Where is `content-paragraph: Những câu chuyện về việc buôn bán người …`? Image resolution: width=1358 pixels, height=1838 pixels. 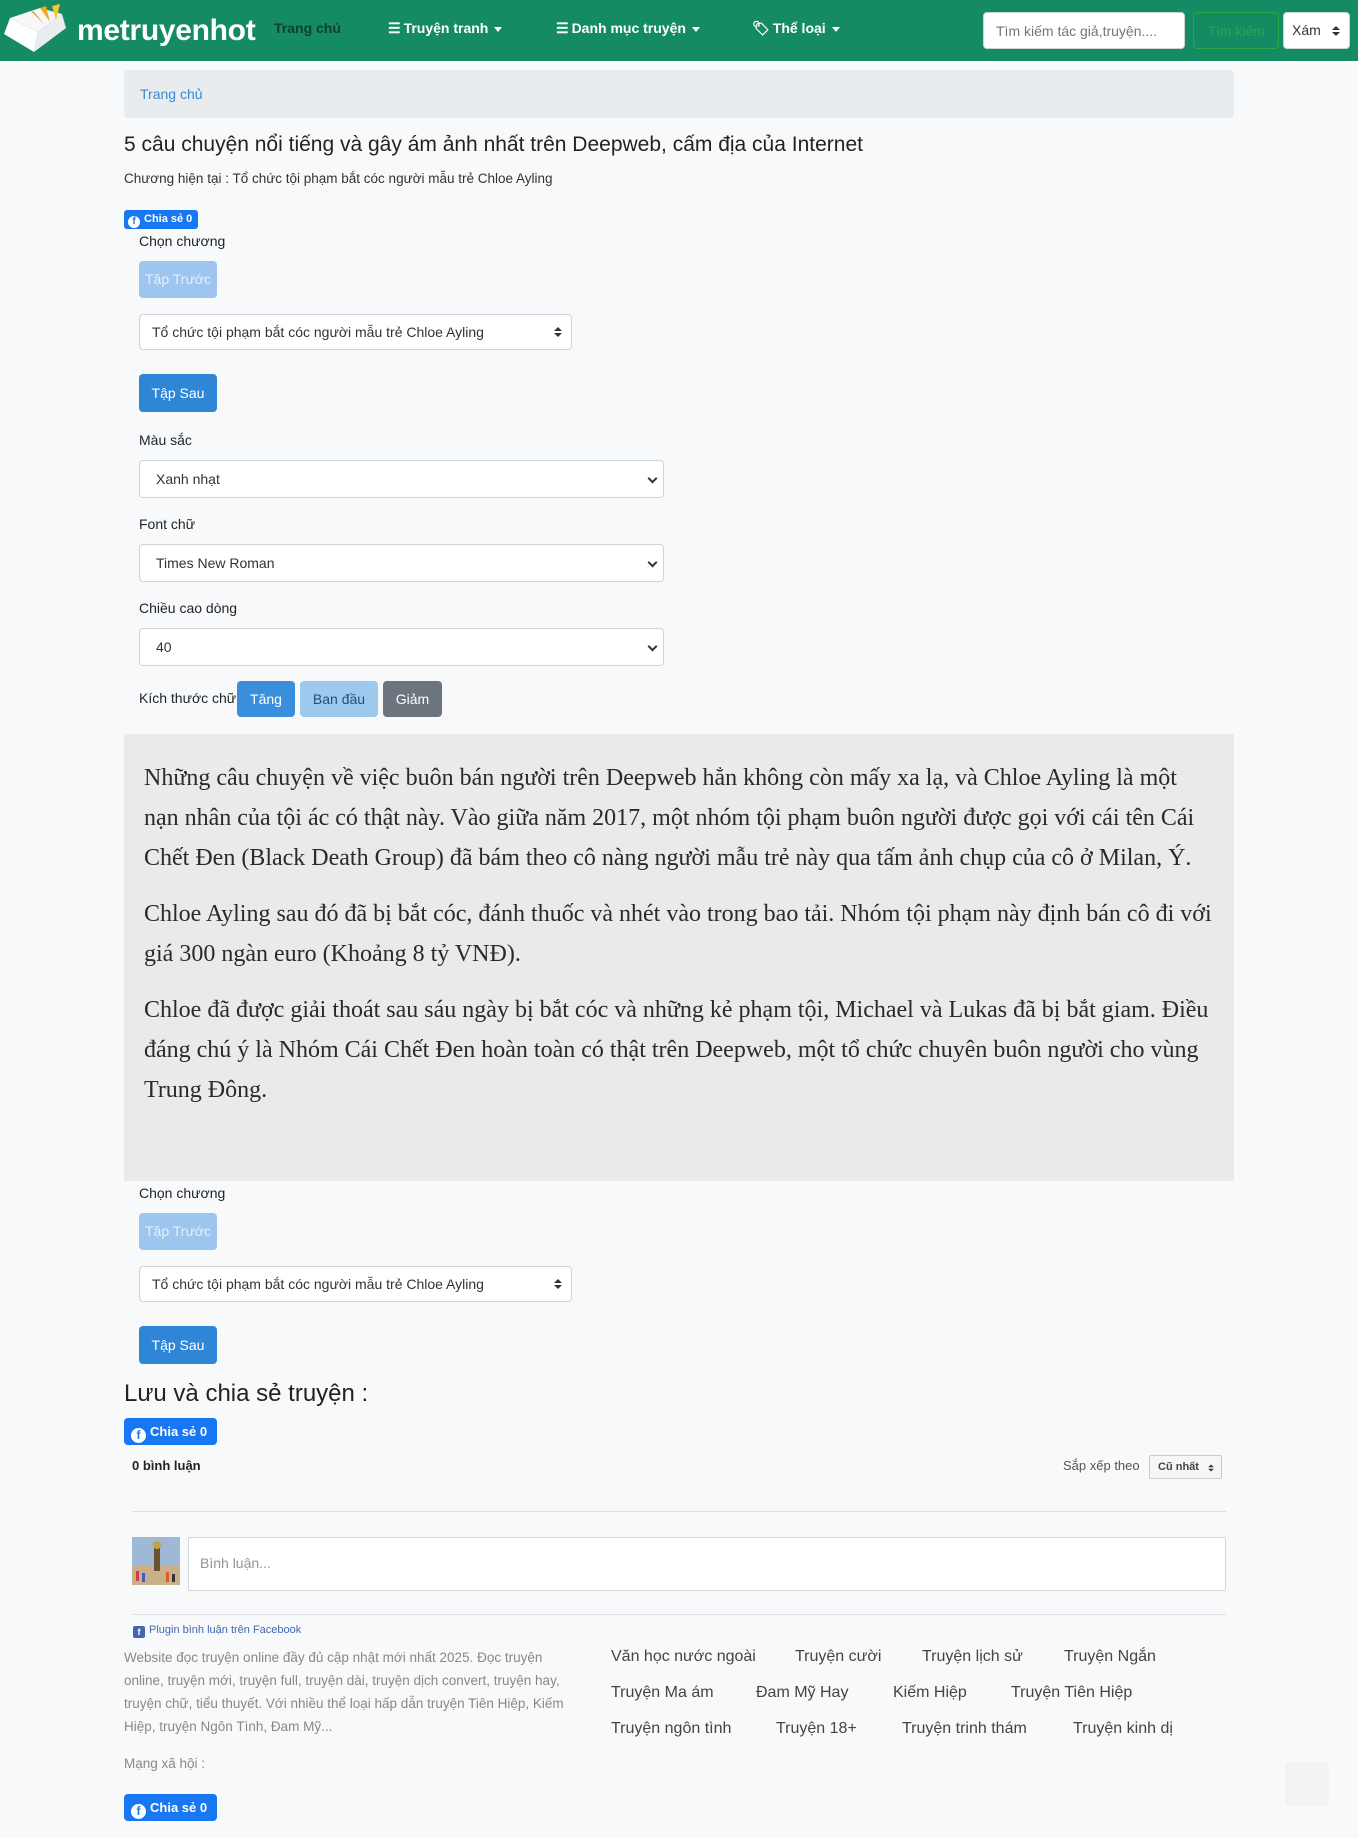 content-paragraph: Những câu chuyện về việc buôn bán người … is located at coordinates (669, 818).